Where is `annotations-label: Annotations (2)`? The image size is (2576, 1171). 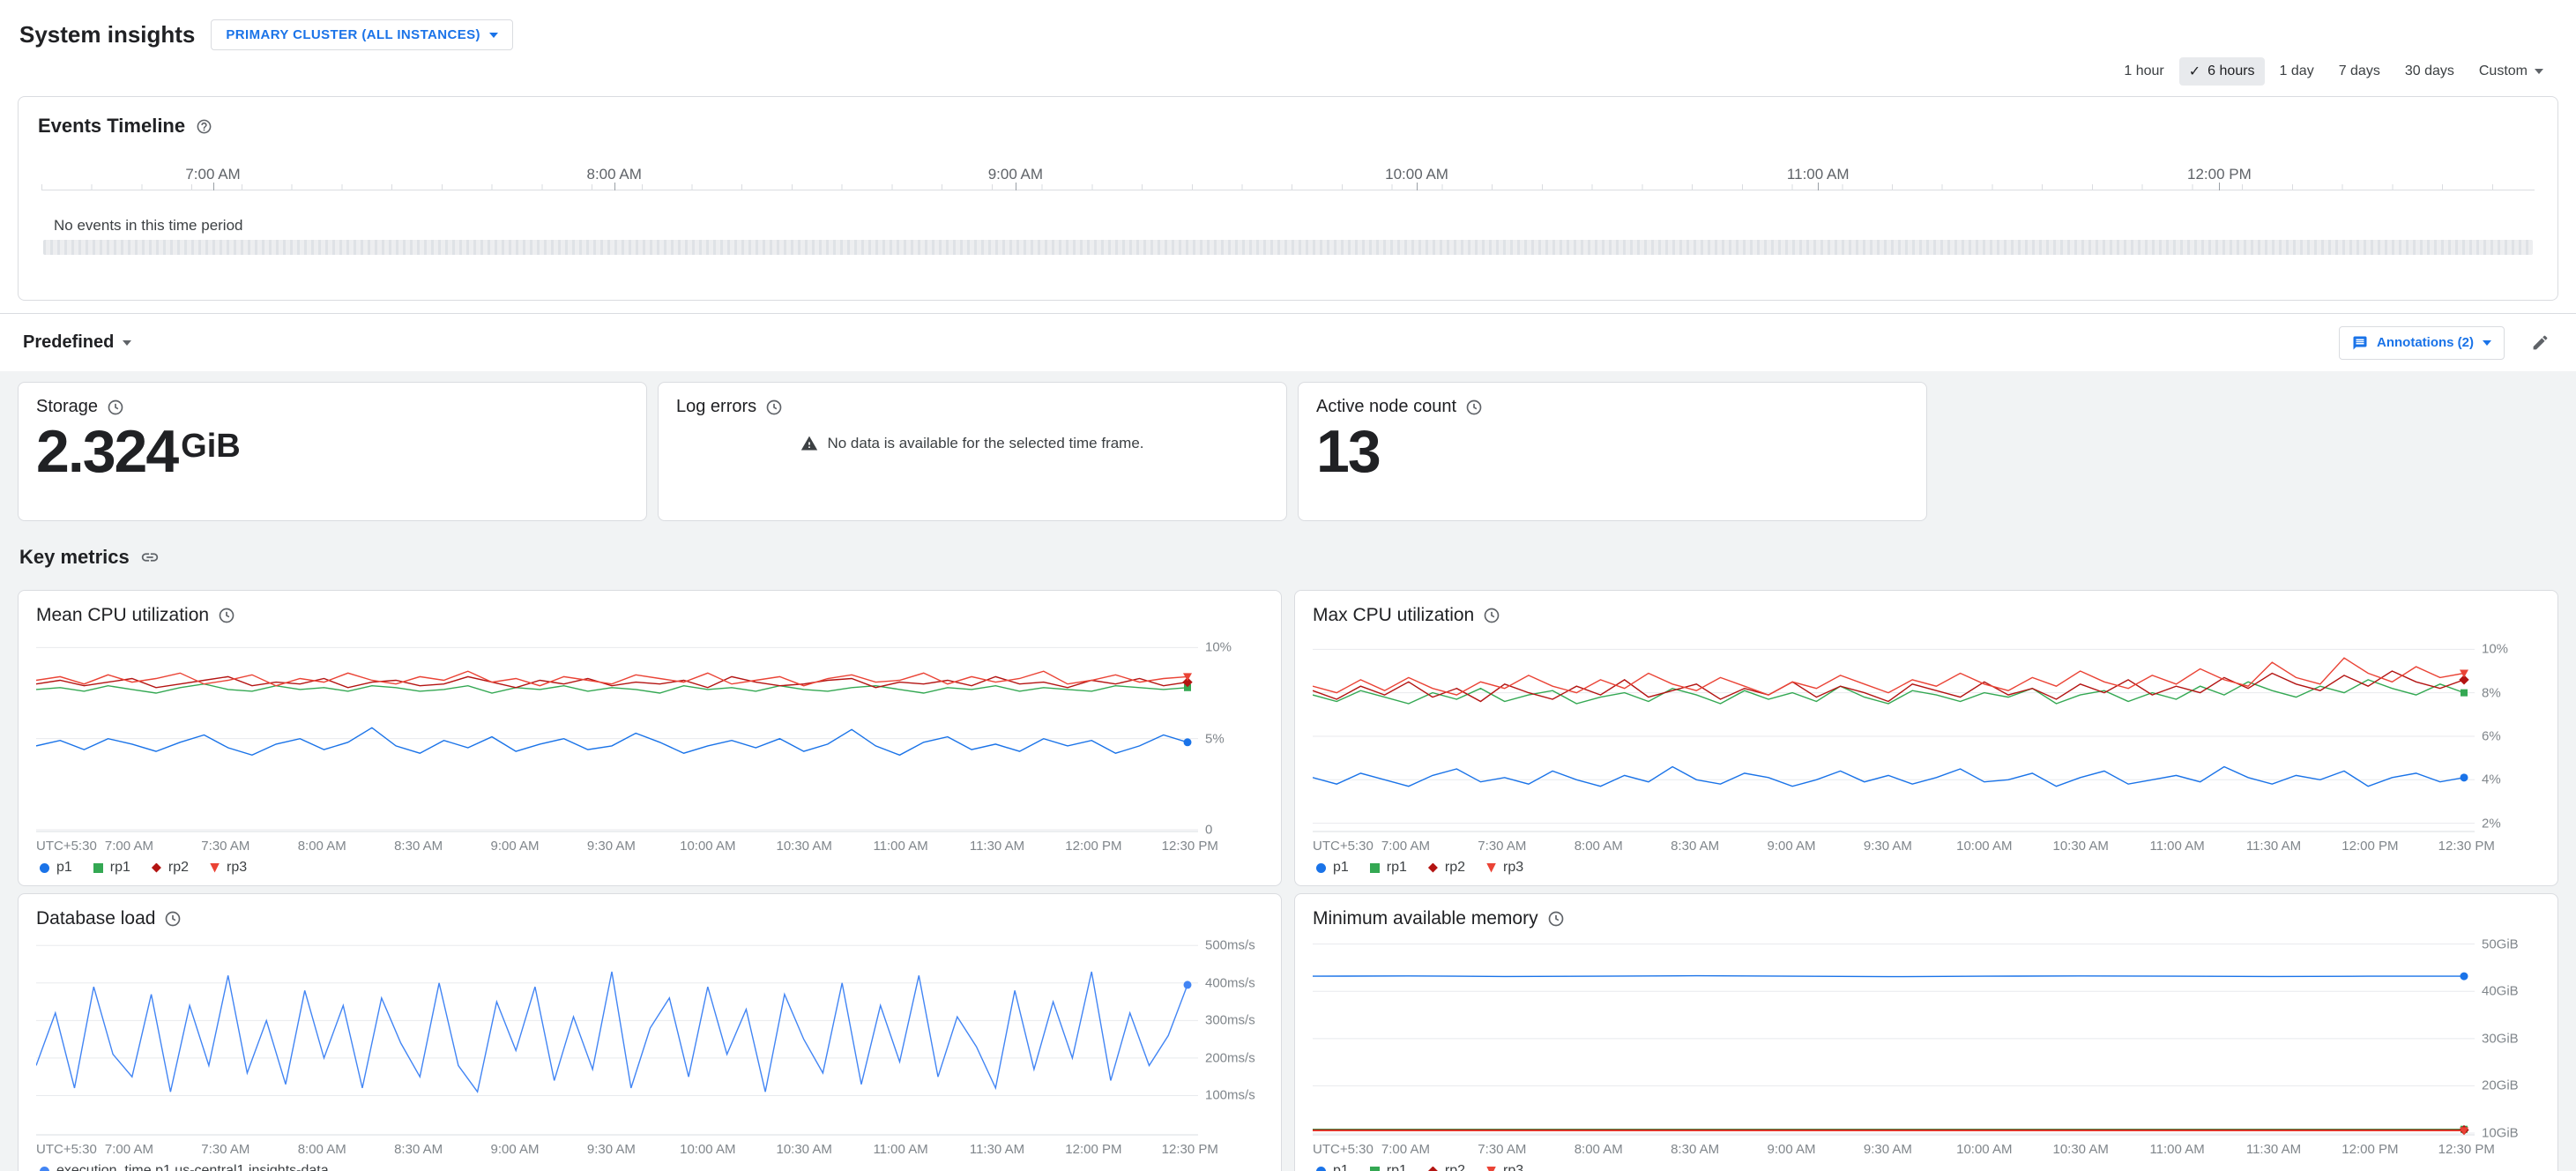
annotations-label: Annotations (2) is located at coordinates (2425, 342).